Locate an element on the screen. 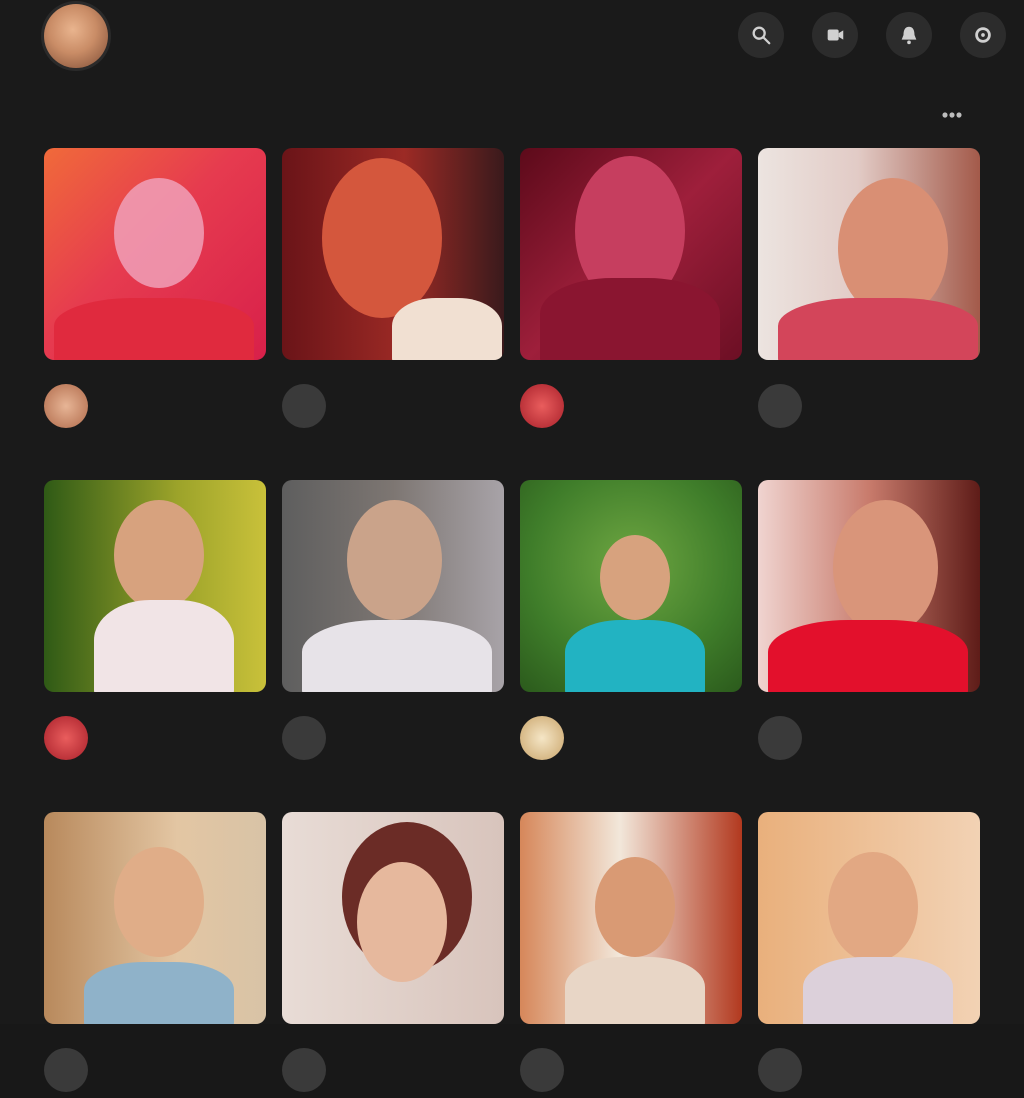 This screenshot has height=1098, width=1024. upload-button is located at coordinates (835, 35).